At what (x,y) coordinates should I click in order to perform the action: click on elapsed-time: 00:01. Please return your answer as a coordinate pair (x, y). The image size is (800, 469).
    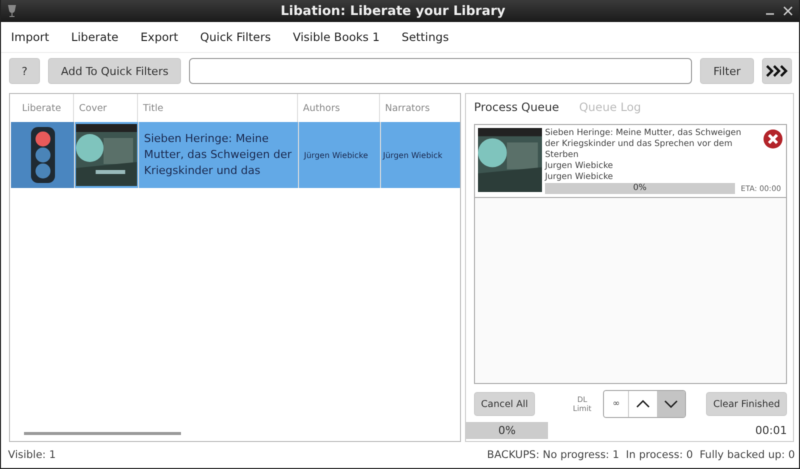
    Looking at the image, I should click on (771, 430).